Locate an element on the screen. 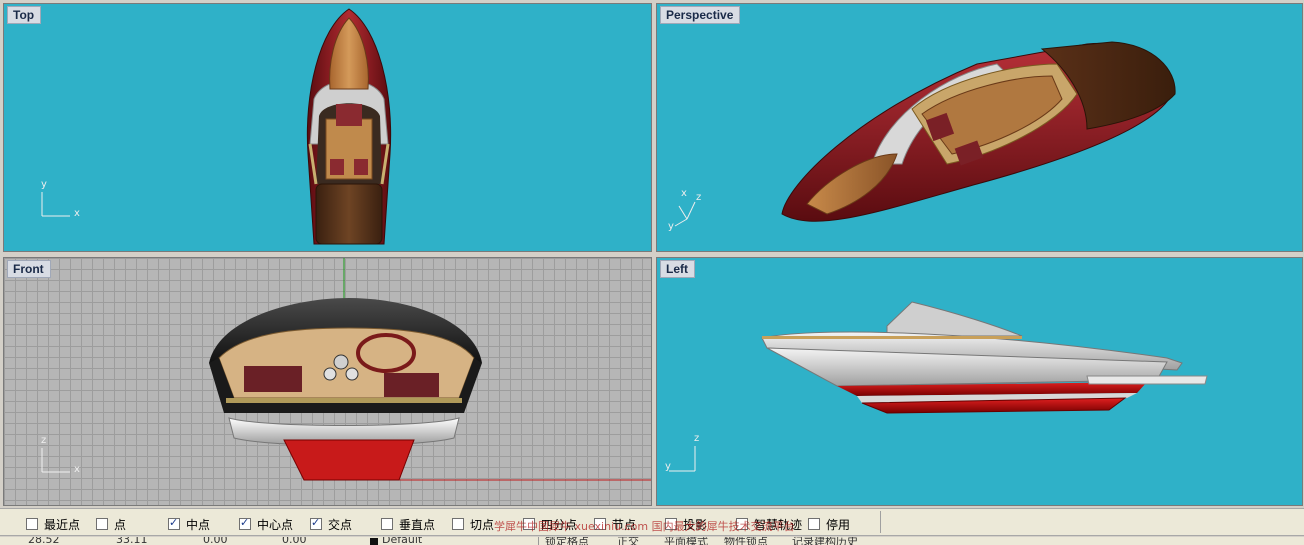 This screenshot has height=545, width=1304. osnap-center: 中心点 is located at coordinates (266, 524).